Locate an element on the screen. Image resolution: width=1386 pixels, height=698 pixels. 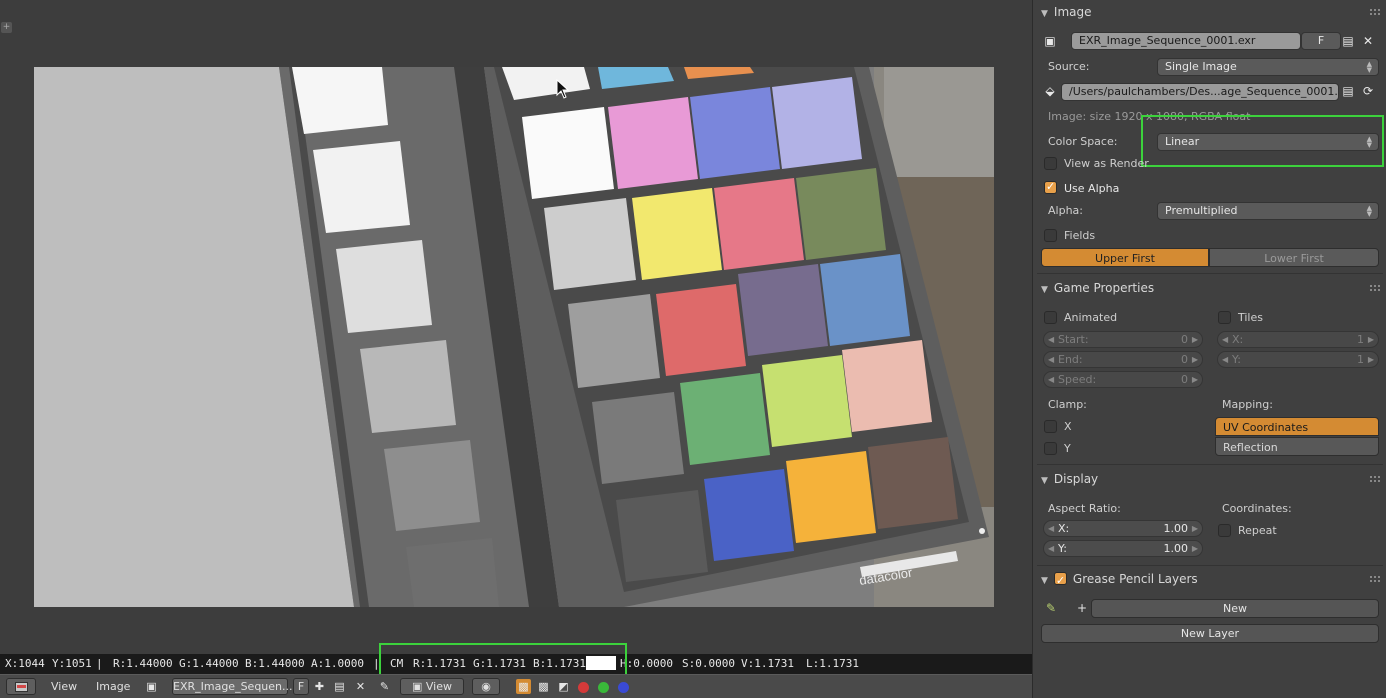
mapping-uv-coordinates: UV Coordinates is located at coordinates (1297, 426).